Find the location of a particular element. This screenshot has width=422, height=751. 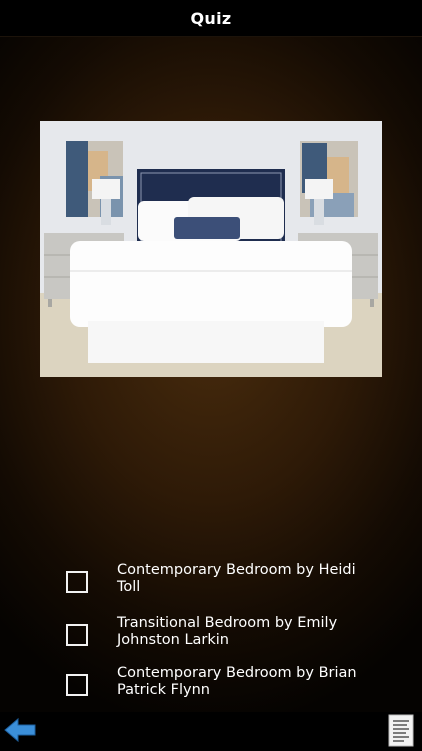

back-arrow-icon is located at coordinates (20, 730).